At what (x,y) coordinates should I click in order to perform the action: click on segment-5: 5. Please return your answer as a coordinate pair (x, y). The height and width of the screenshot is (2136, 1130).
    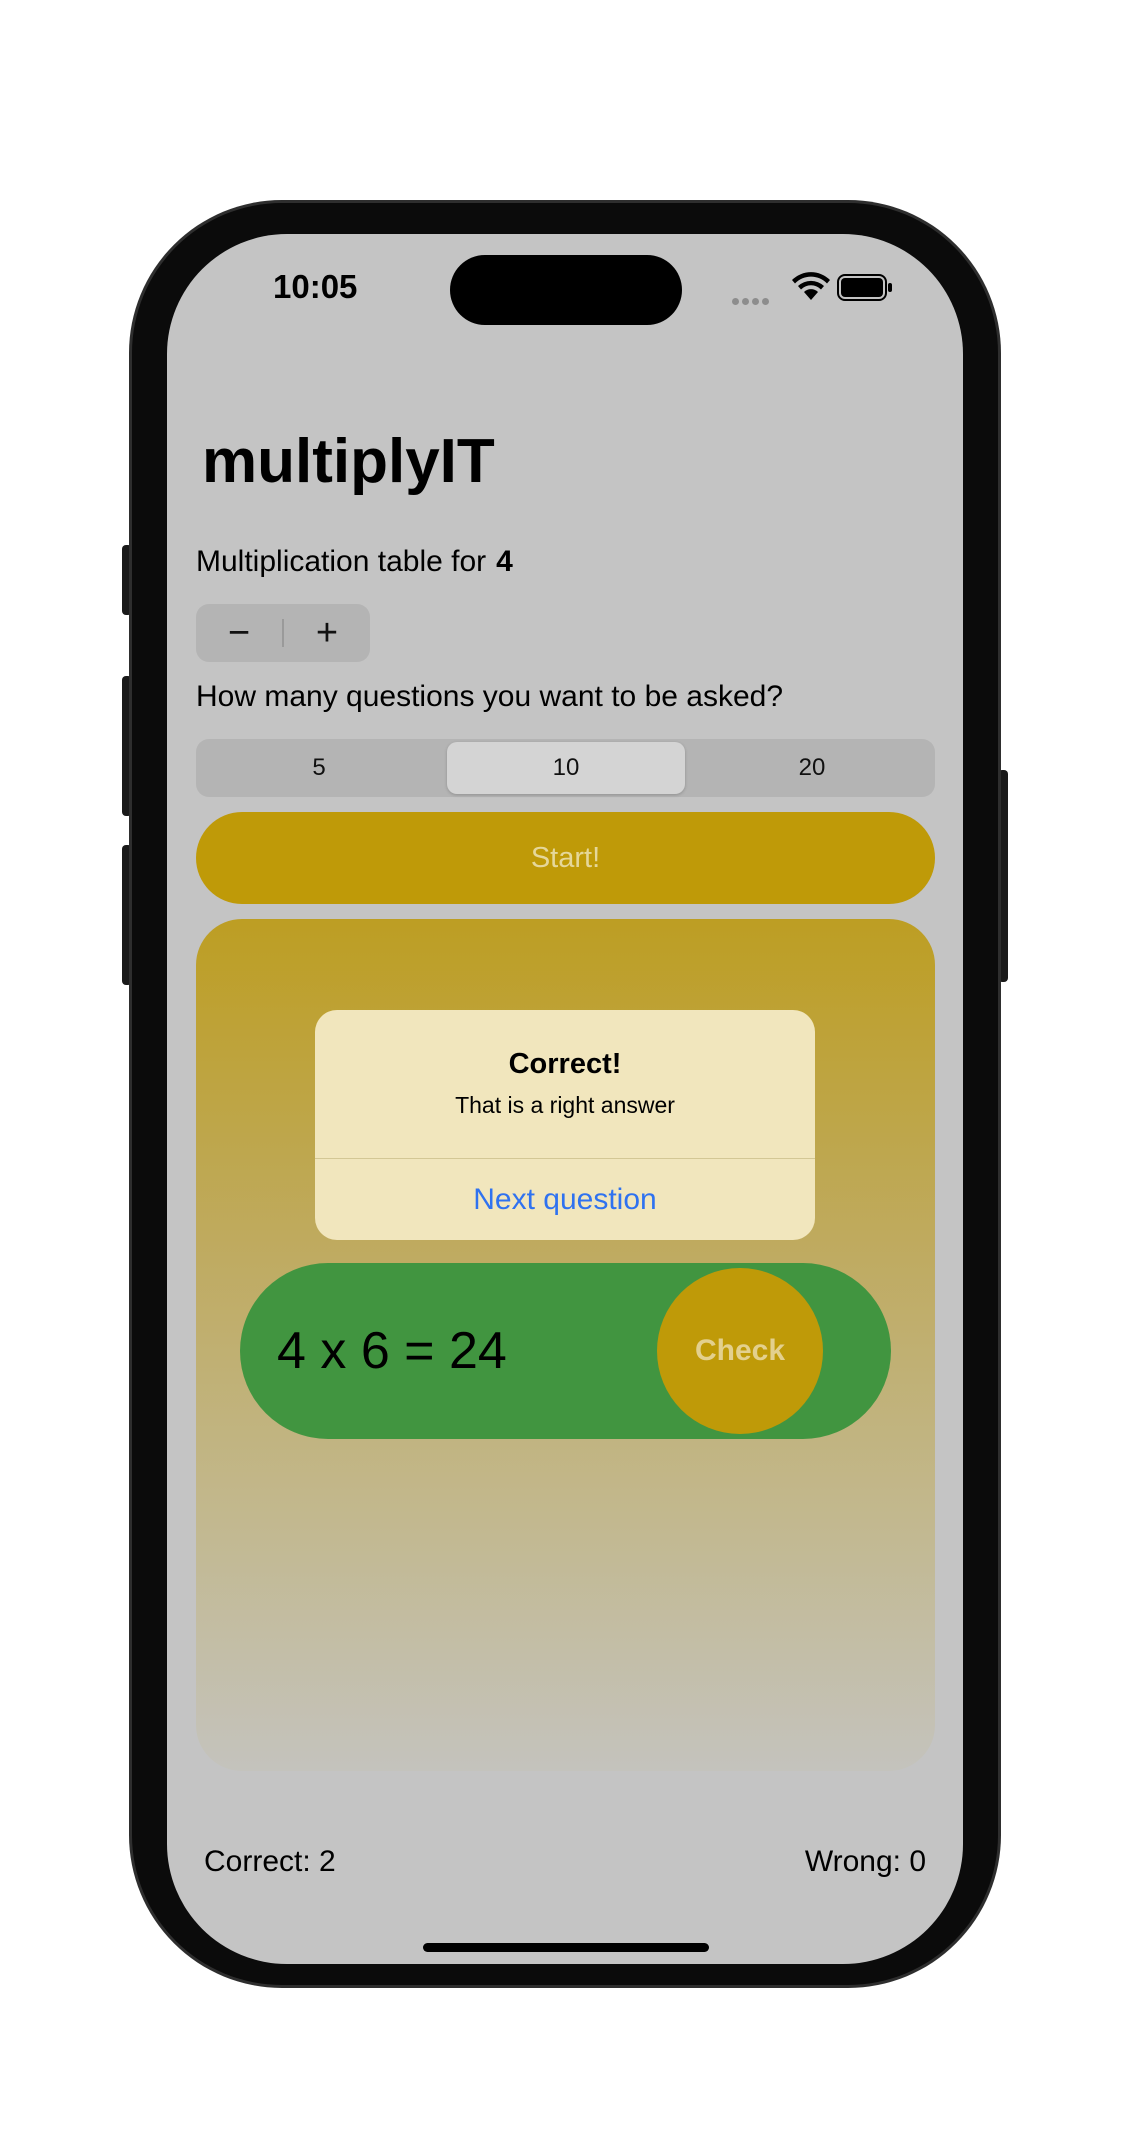
    Looking at the image, I should click on (319, 768).